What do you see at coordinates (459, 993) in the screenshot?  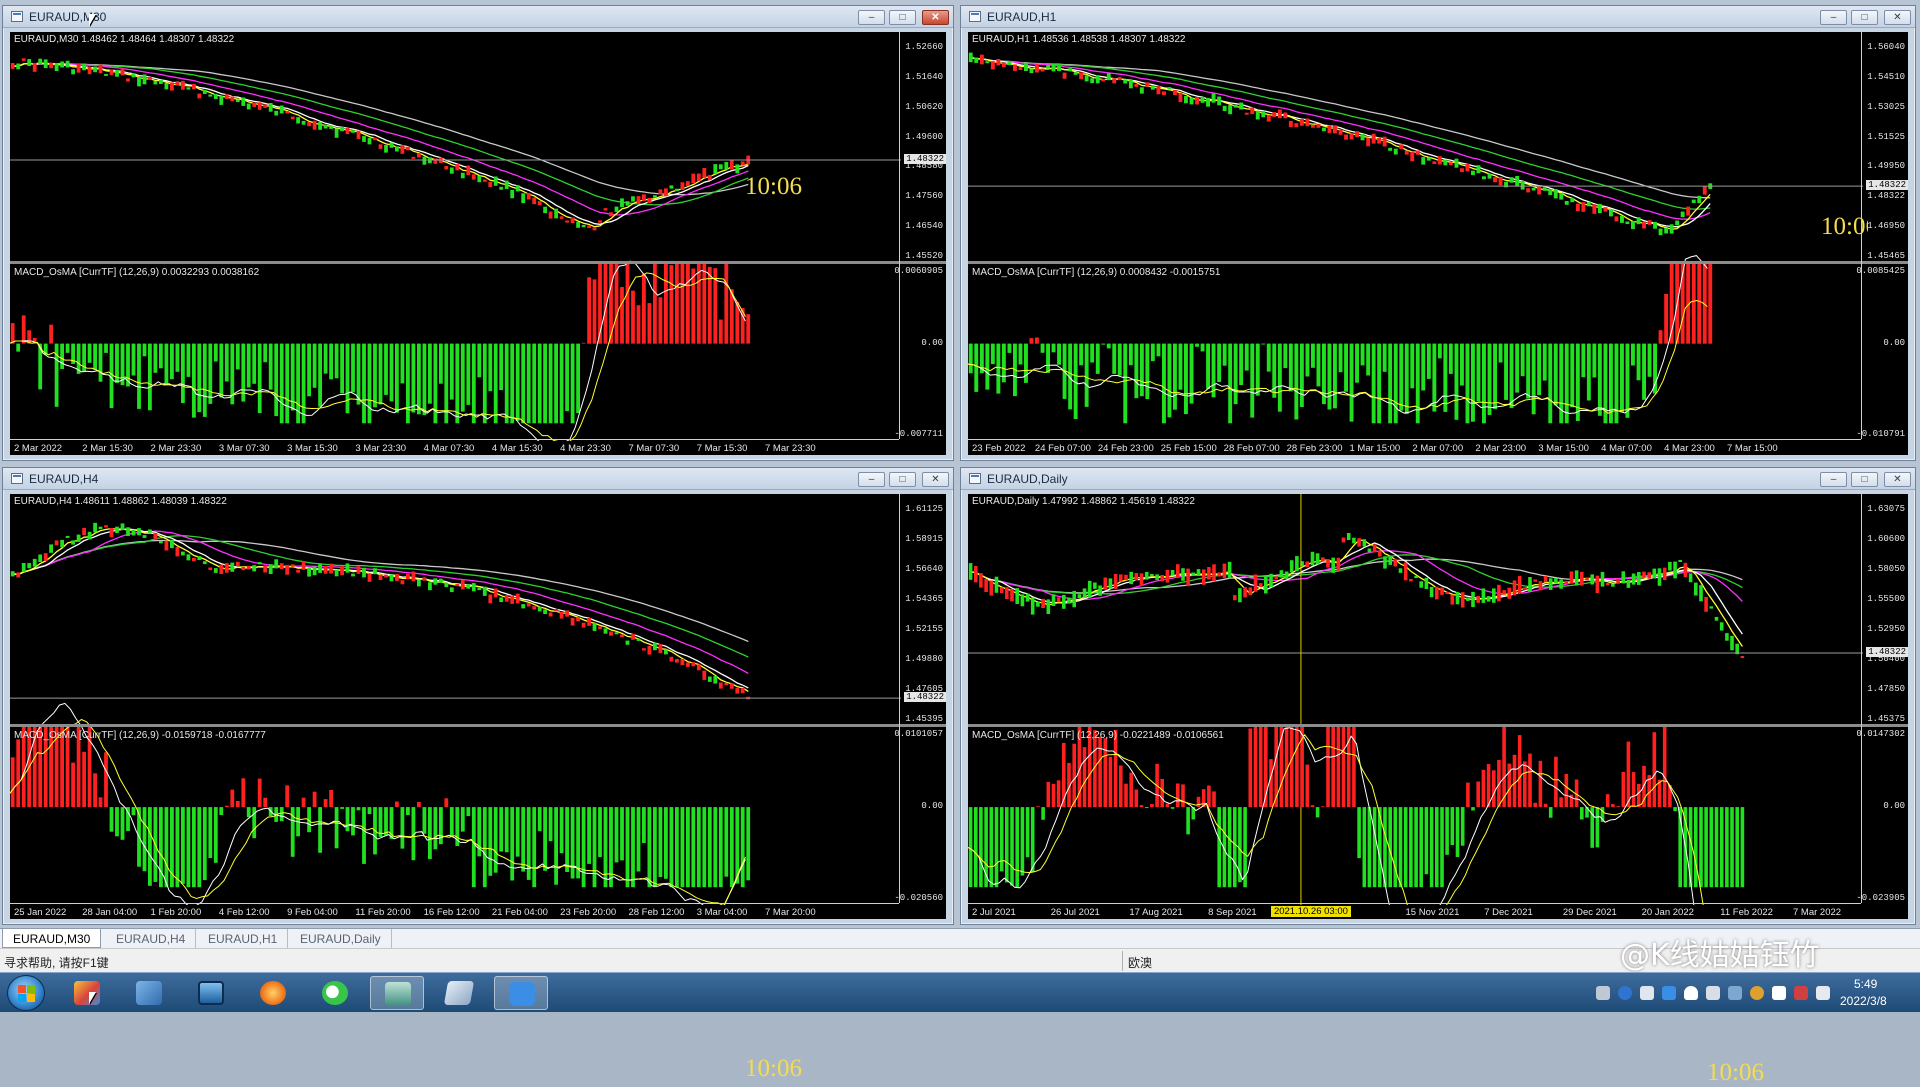 I see `taskbar-app-notepad` at bounding box center [459, 993].